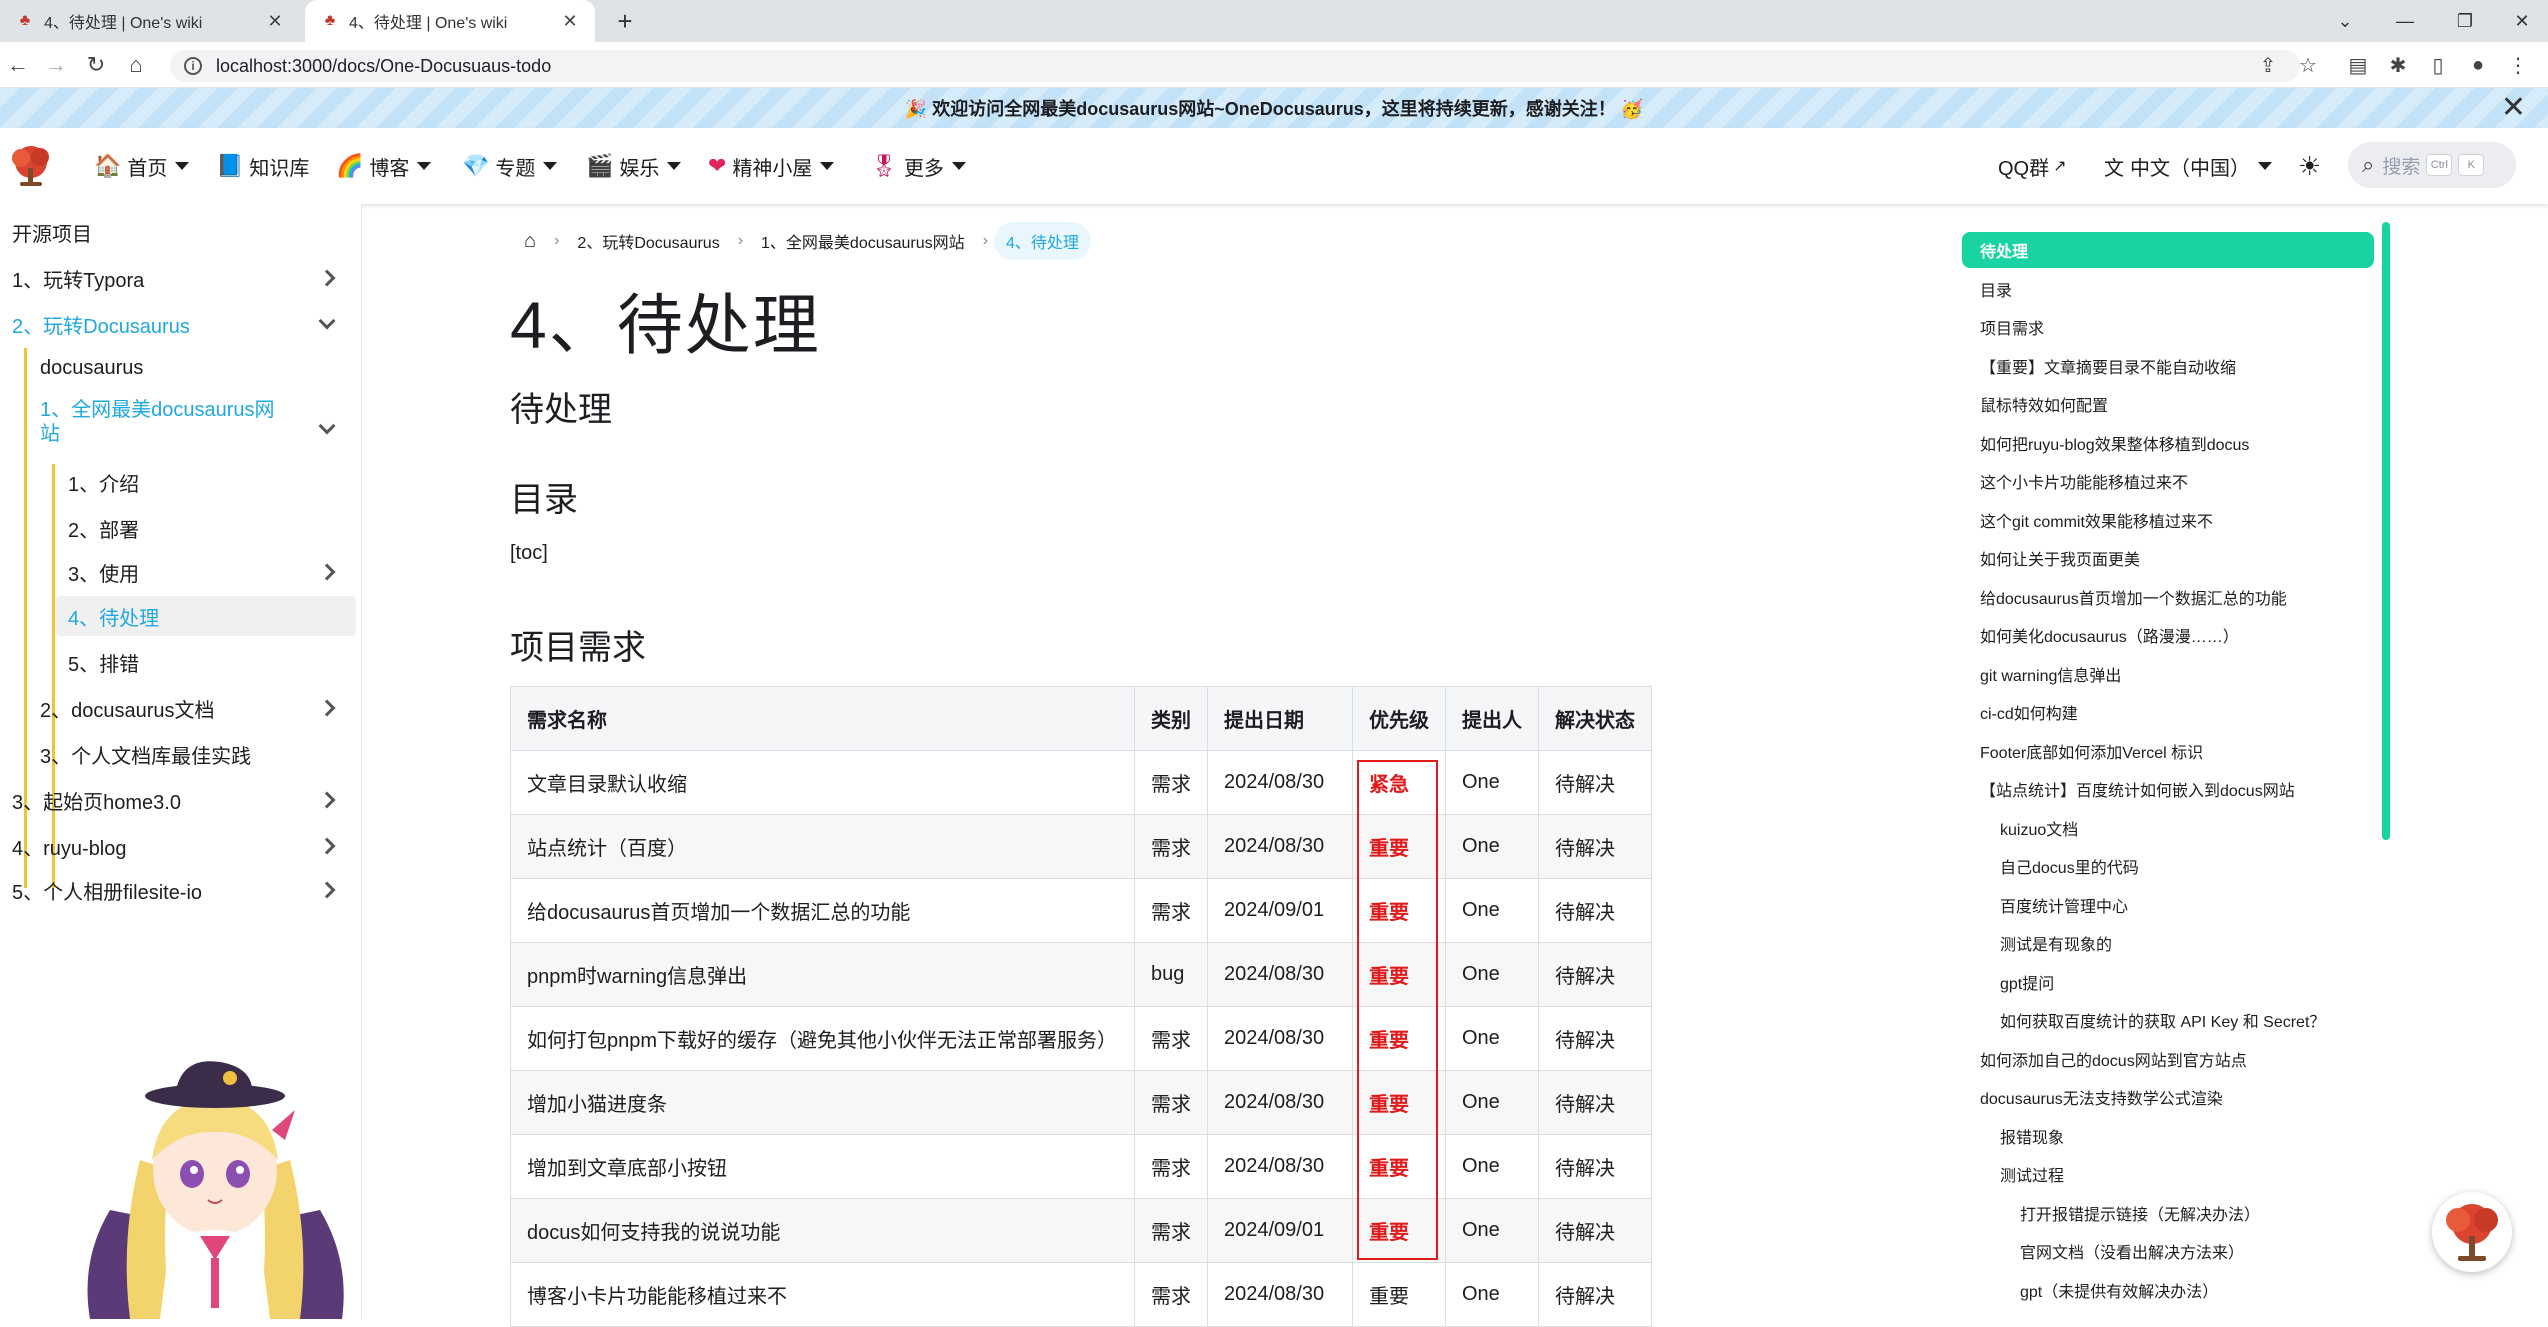 Image resolution: width=2548 pixels, height=1327 pixels. What do you see at coordinates (2101, 1097) in the screenshot?
I see `toc-item: docusaurus无法支持数学公式渲染` at bounding box center [2101, 1097].